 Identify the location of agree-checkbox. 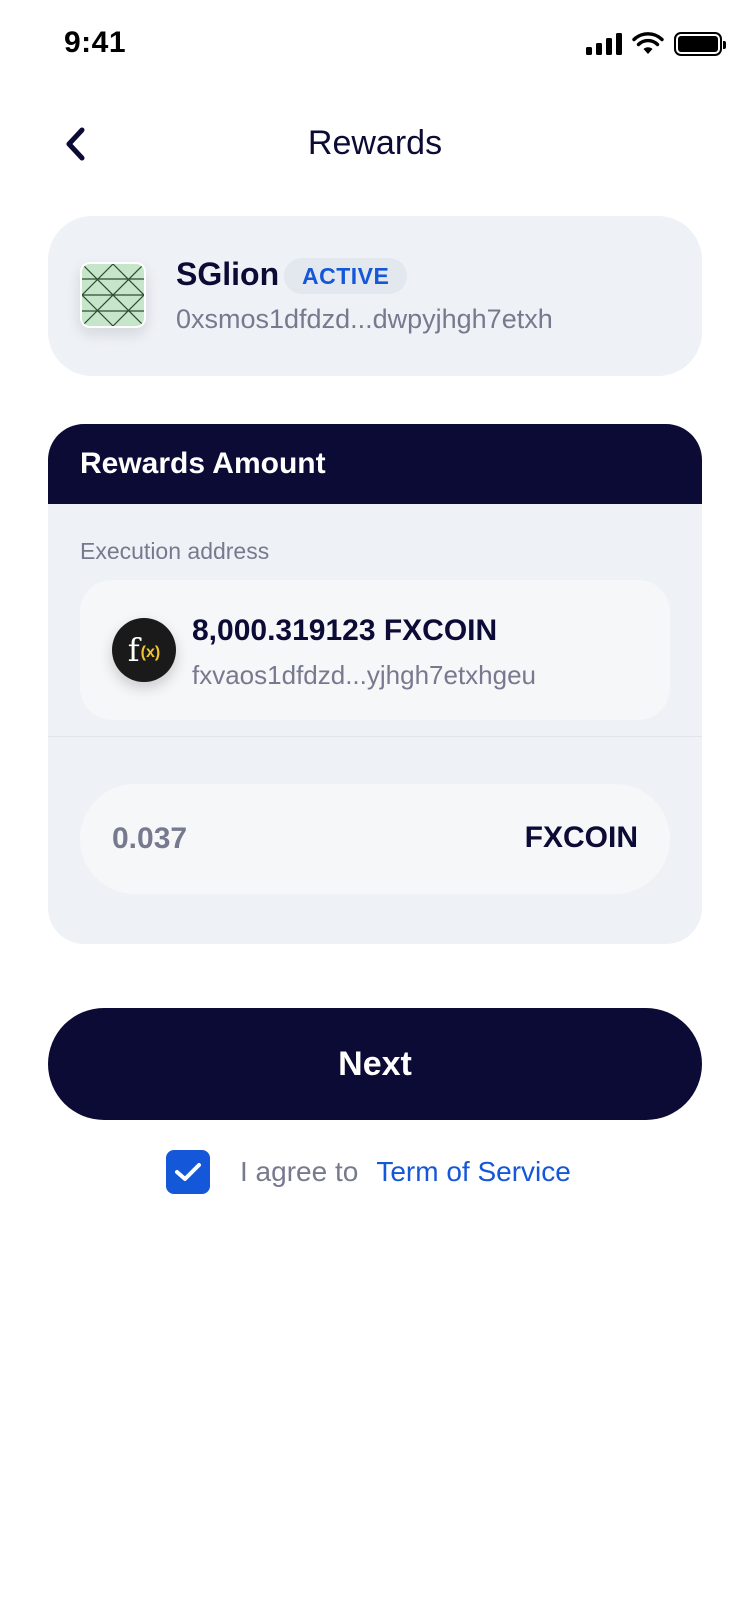
(188, 1172).